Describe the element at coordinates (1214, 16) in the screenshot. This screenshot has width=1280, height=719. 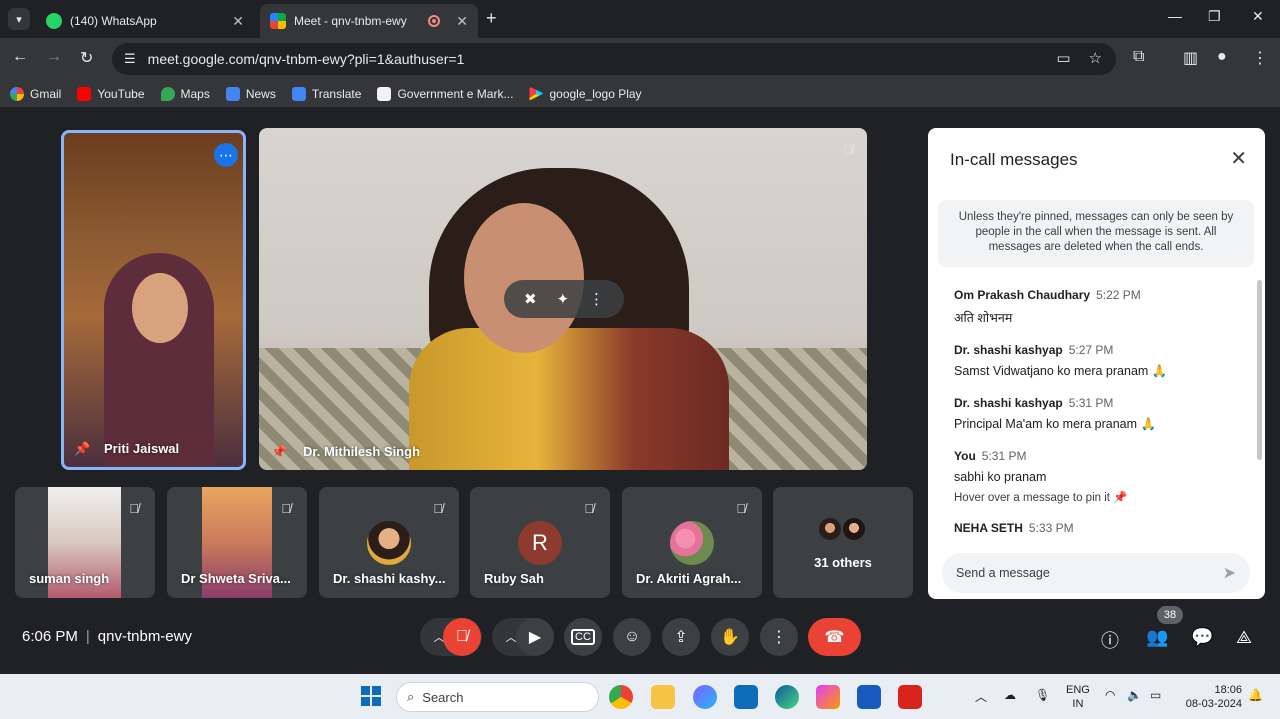
I see `restore-button: ❐` at that location.